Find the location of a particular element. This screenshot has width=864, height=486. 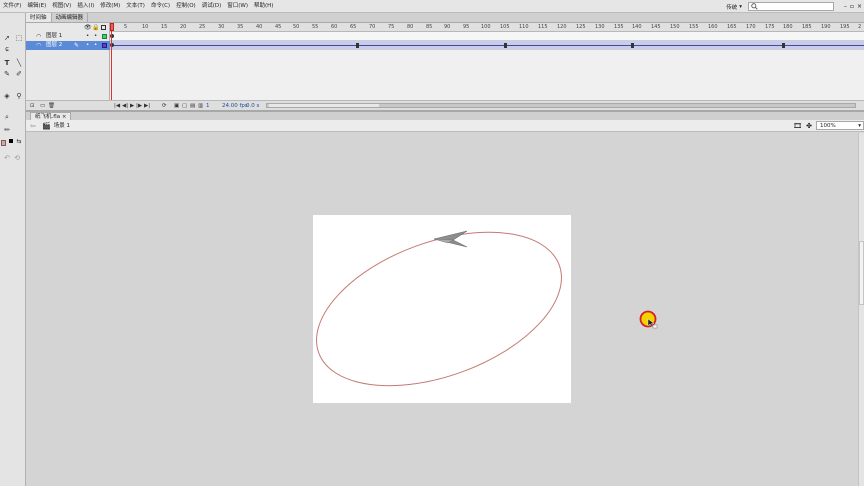

go-first-frame-icon: |◀ is located at coordinates (117, 106).